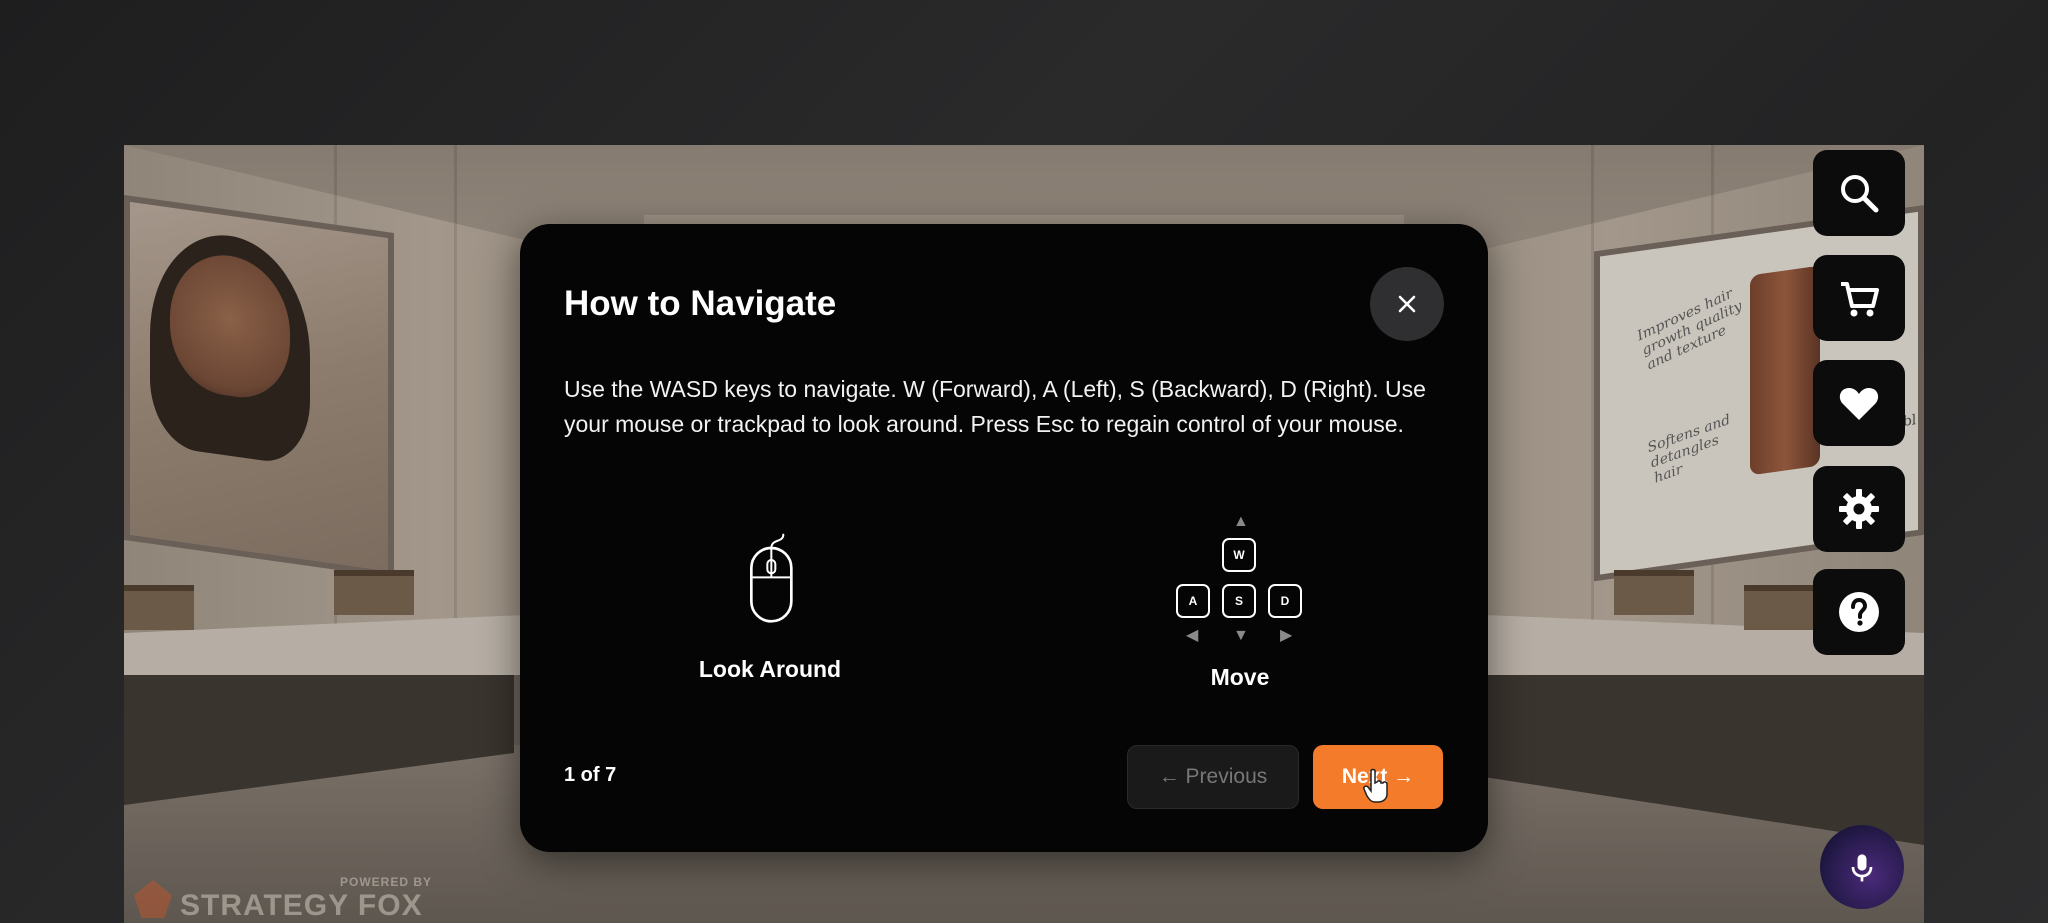  What do you see at coordinates (153, 899) in the screenshot?
I see `fox-logo-icon` at bounding box center [153, 899].